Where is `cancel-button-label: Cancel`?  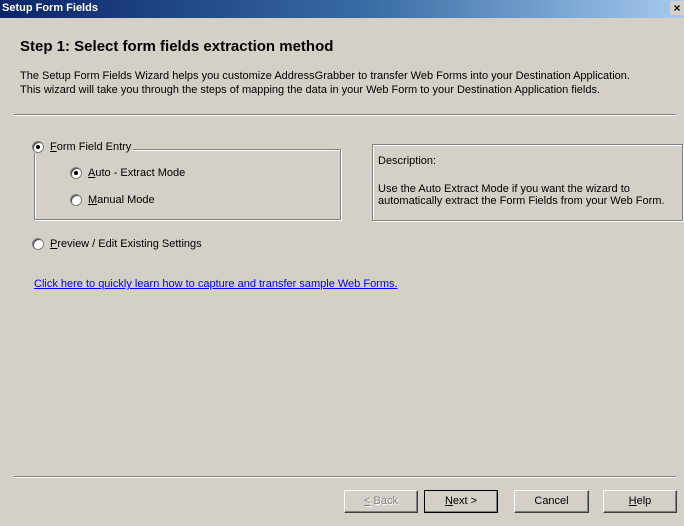 cancel-button-label: Cancel is located at coordinates (551, 501).